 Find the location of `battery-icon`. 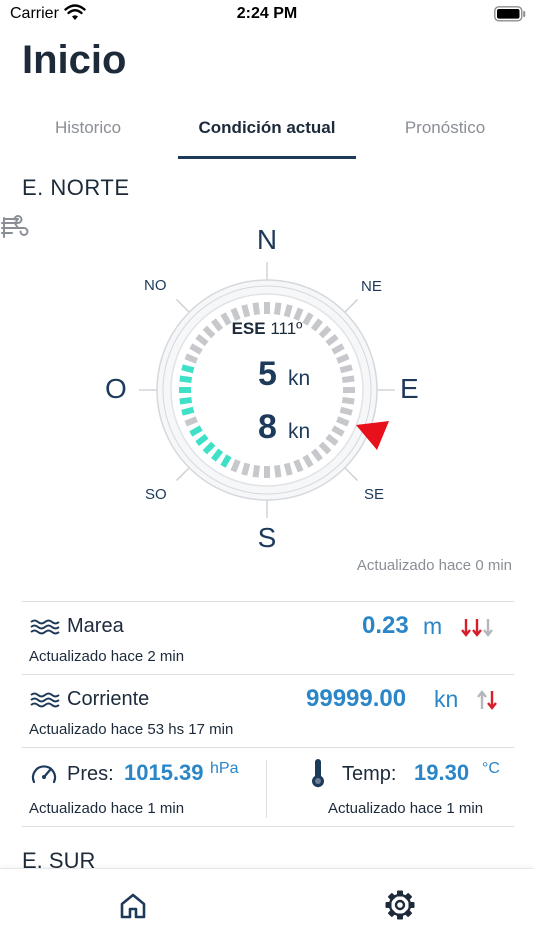

battery-icon is located at coordinates (510, 14).